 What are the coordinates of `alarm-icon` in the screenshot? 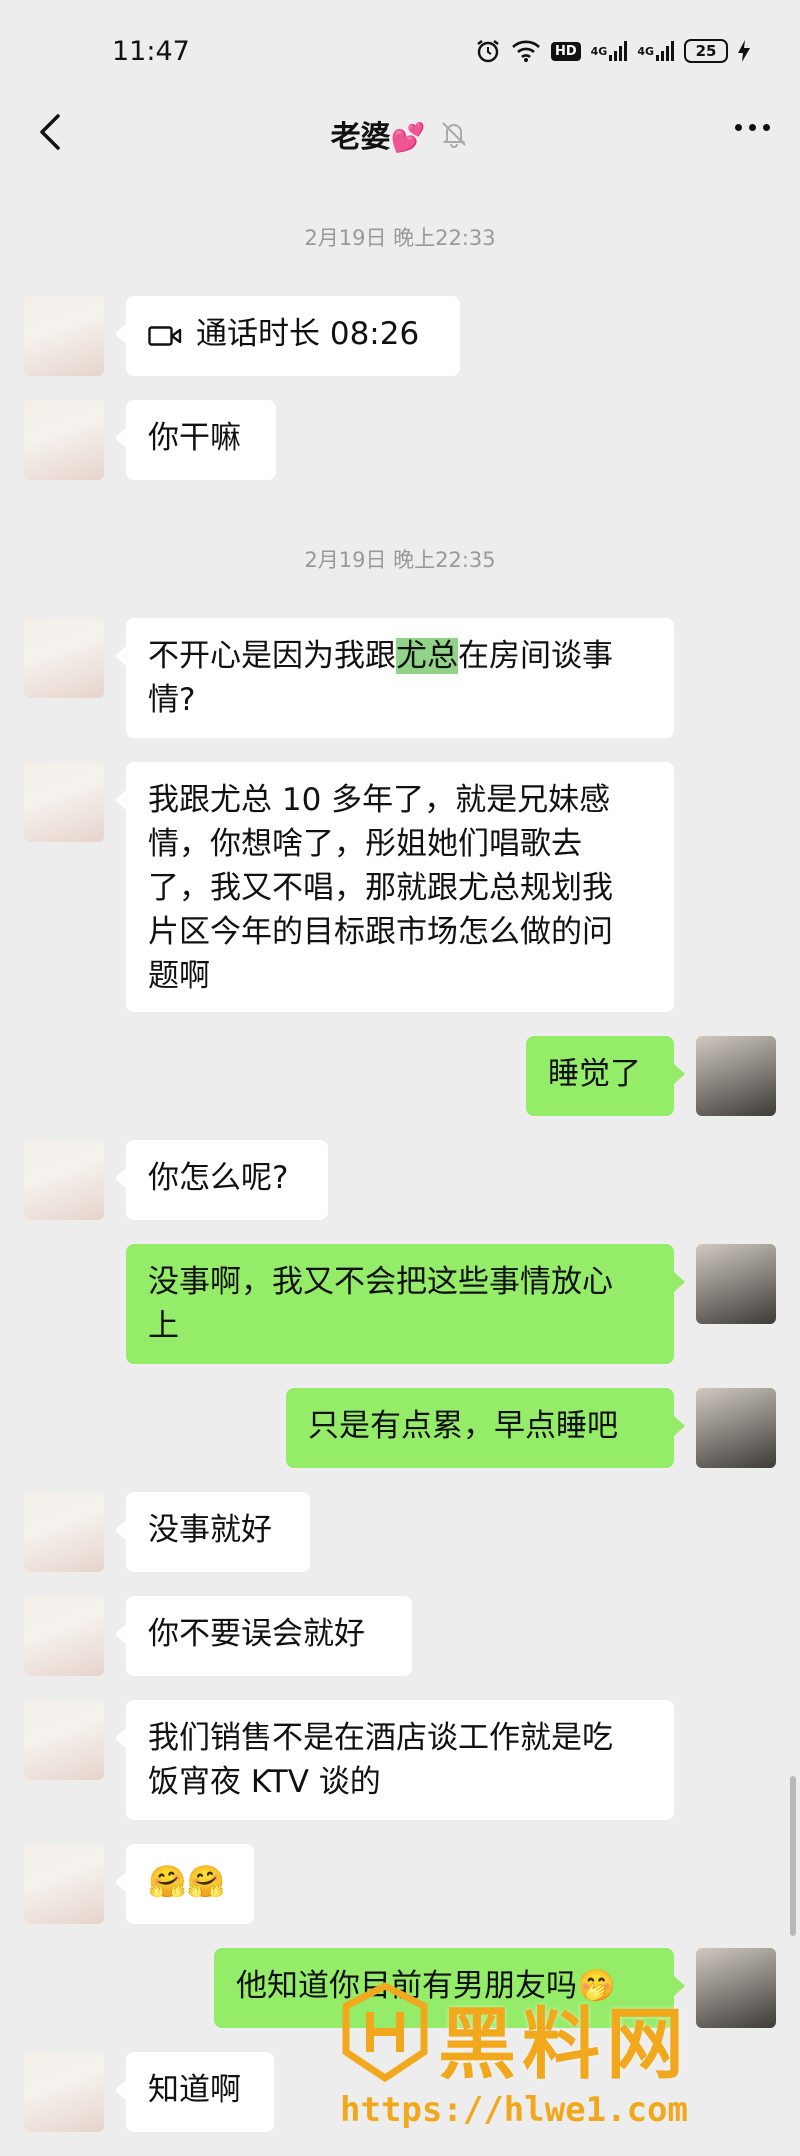 It's located at (488, 51).